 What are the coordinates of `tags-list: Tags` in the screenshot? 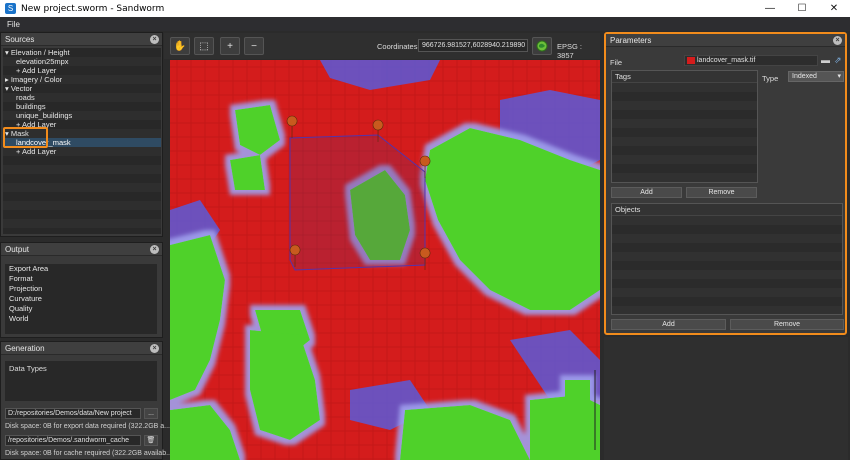 It's located at (684, 126).